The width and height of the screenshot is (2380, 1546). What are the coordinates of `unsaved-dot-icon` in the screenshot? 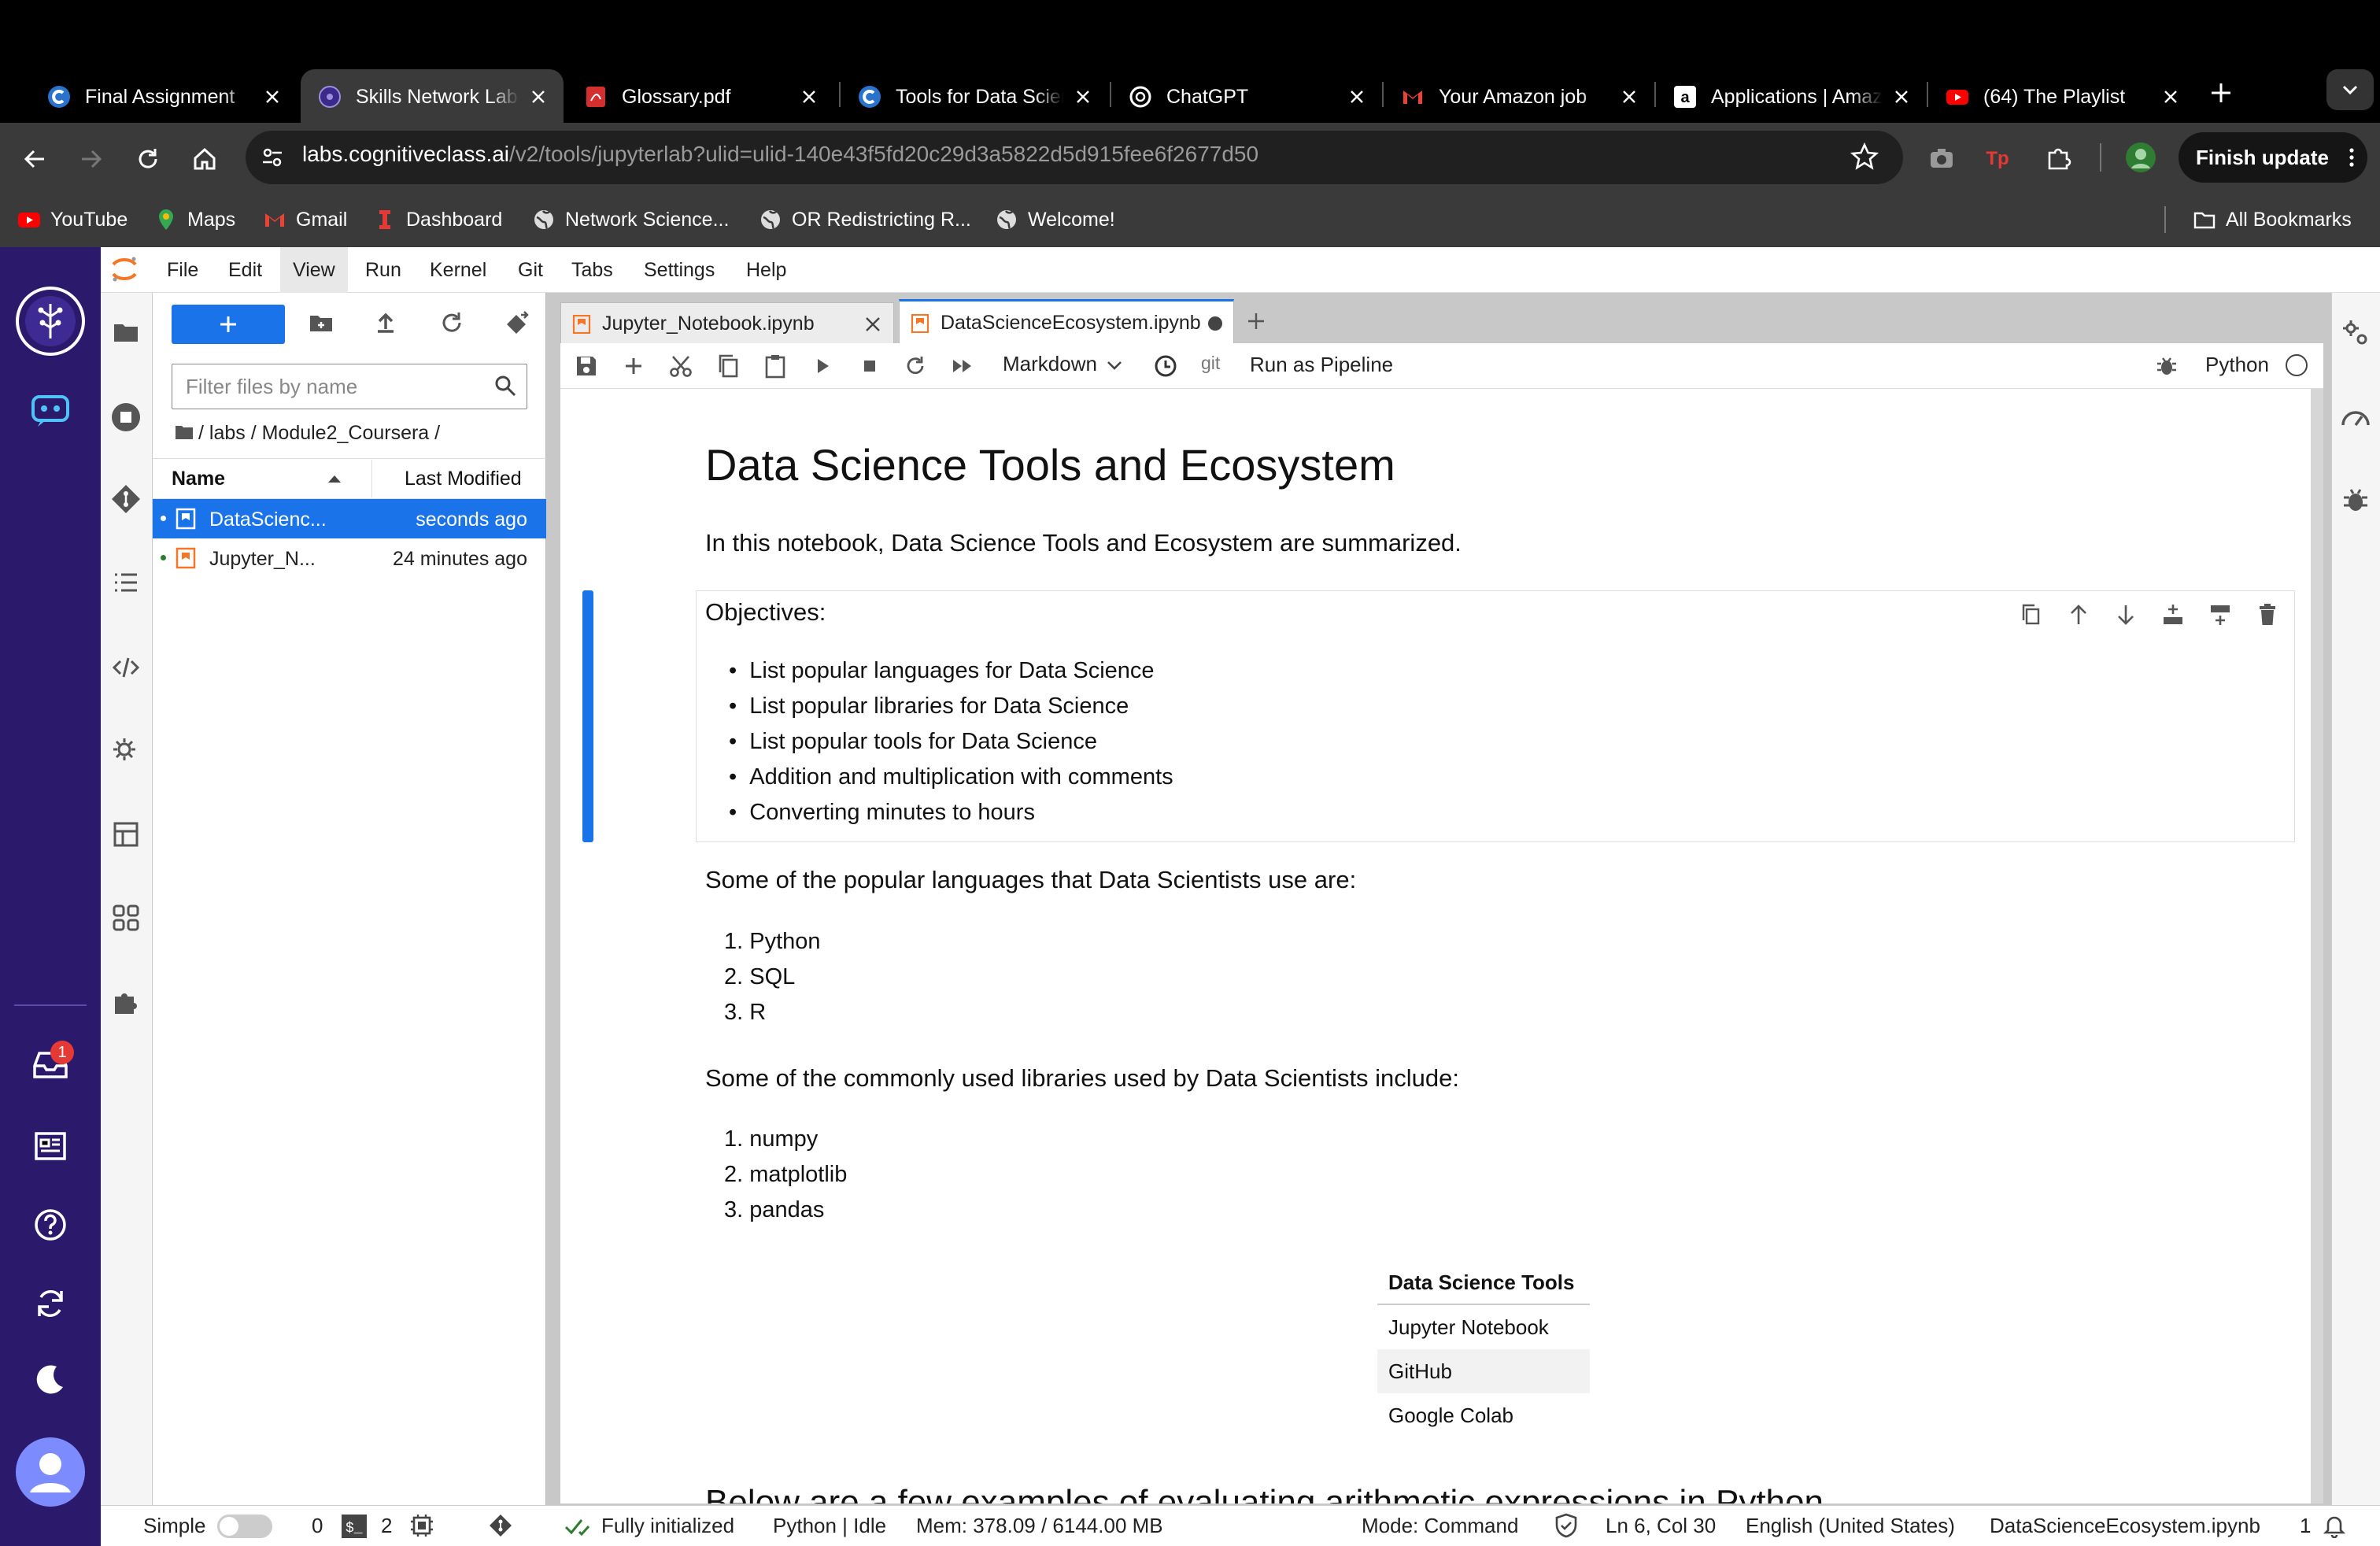 It's located at (1215, 323).